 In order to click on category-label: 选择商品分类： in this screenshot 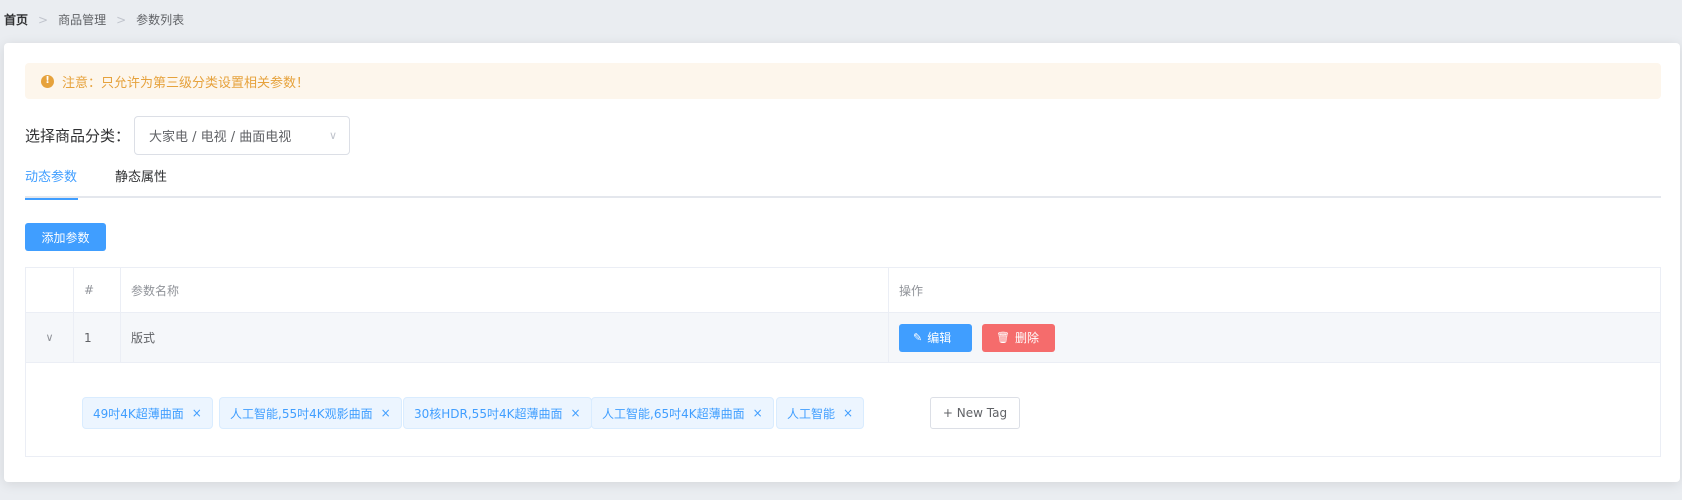, I will do `click(78, 135)`.